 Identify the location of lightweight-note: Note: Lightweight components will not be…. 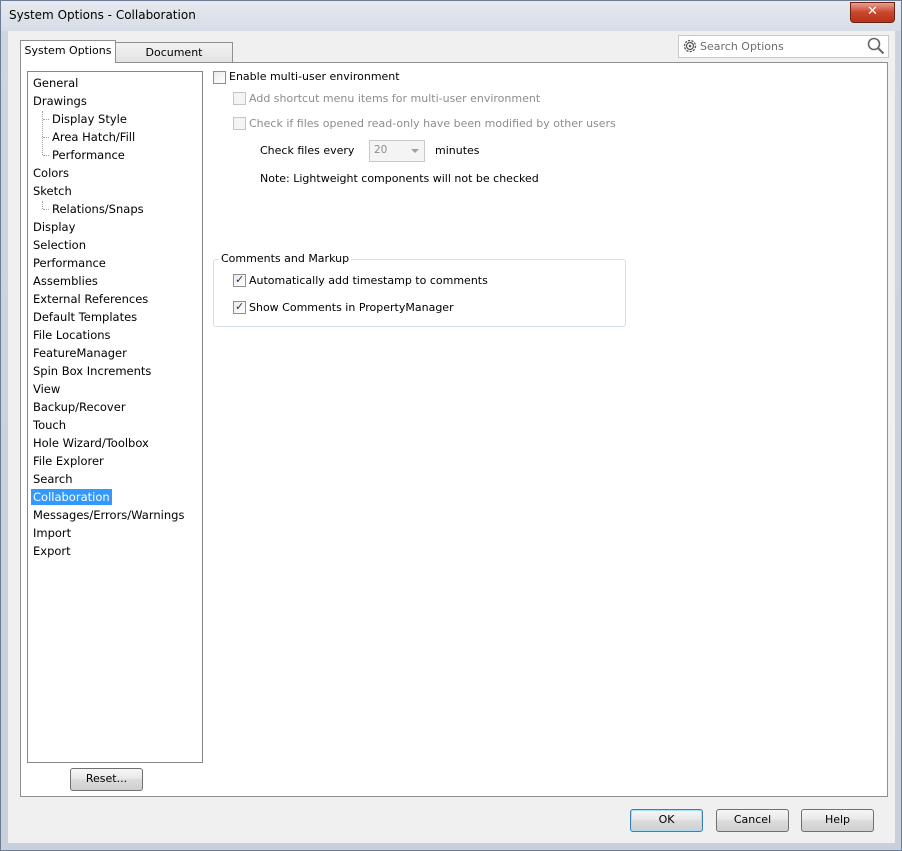
(399, 178).